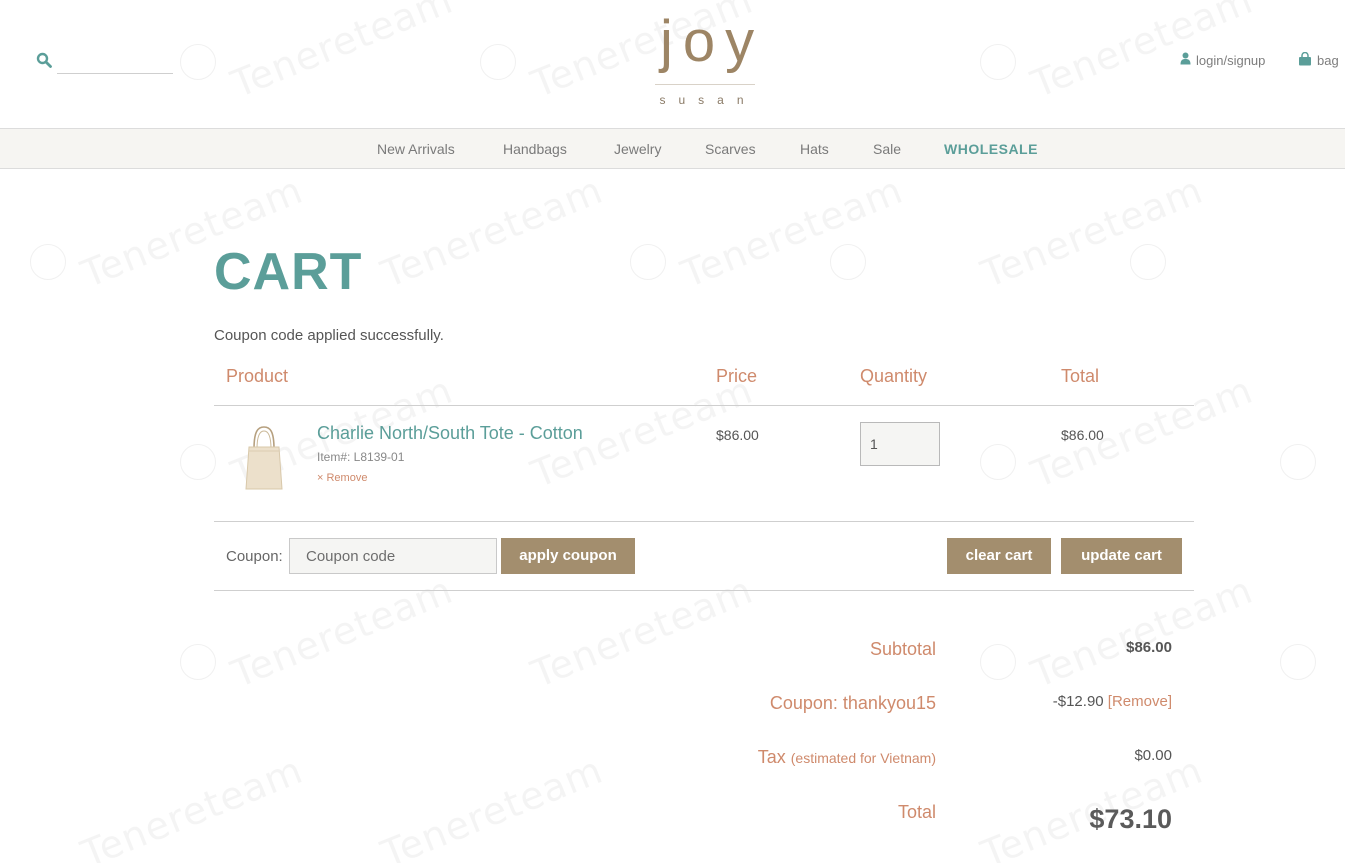  Describe the element at coordinates (329, 335) in the screenshot. I see `coupon-success-notice: Coupon code applied successfully.` at that location.